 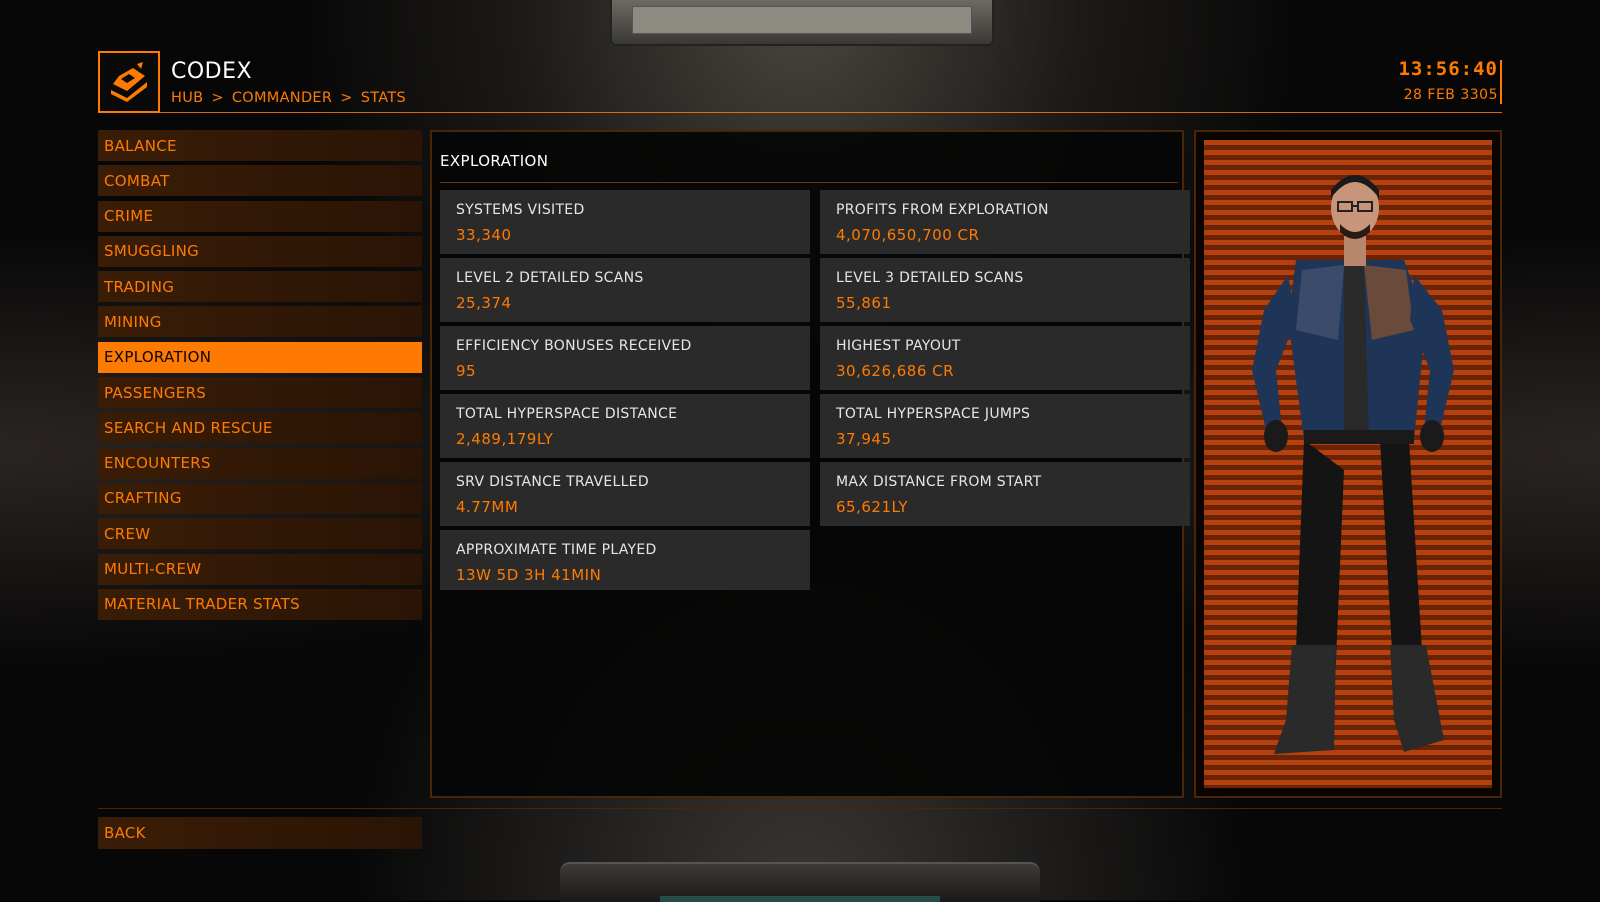 I want to click on sidebar-item-trading: TRADING, so click(x=260, y=287).